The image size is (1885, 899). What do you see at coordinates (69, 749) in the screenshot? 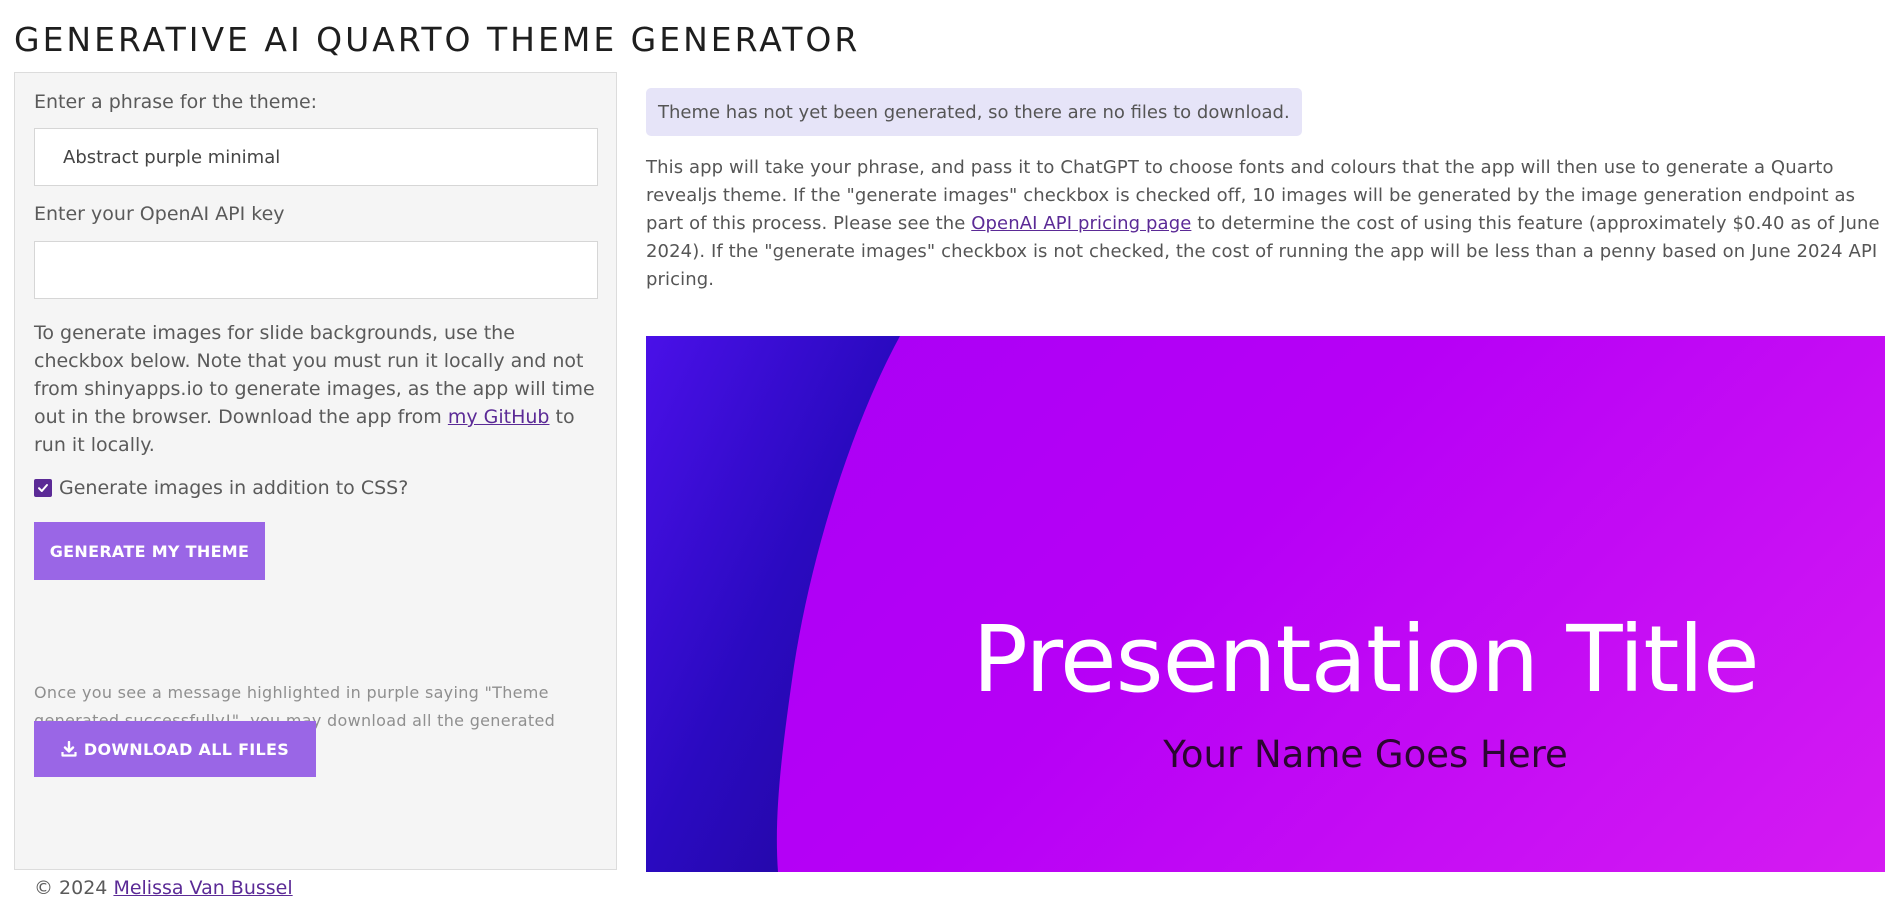
I see `download-icon` at bounding box center [69, 749].